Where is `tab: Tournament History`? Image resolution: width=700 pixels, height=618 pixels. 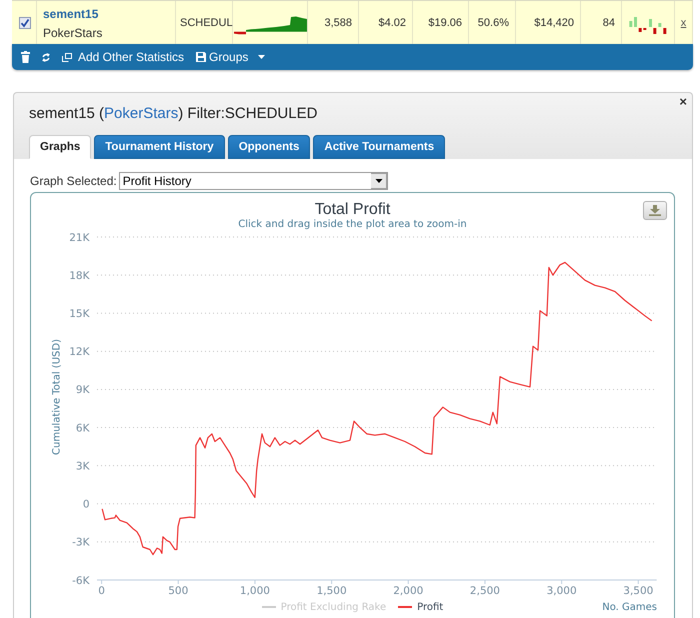
tab: Tournament History is located at coordinates (159, 147).